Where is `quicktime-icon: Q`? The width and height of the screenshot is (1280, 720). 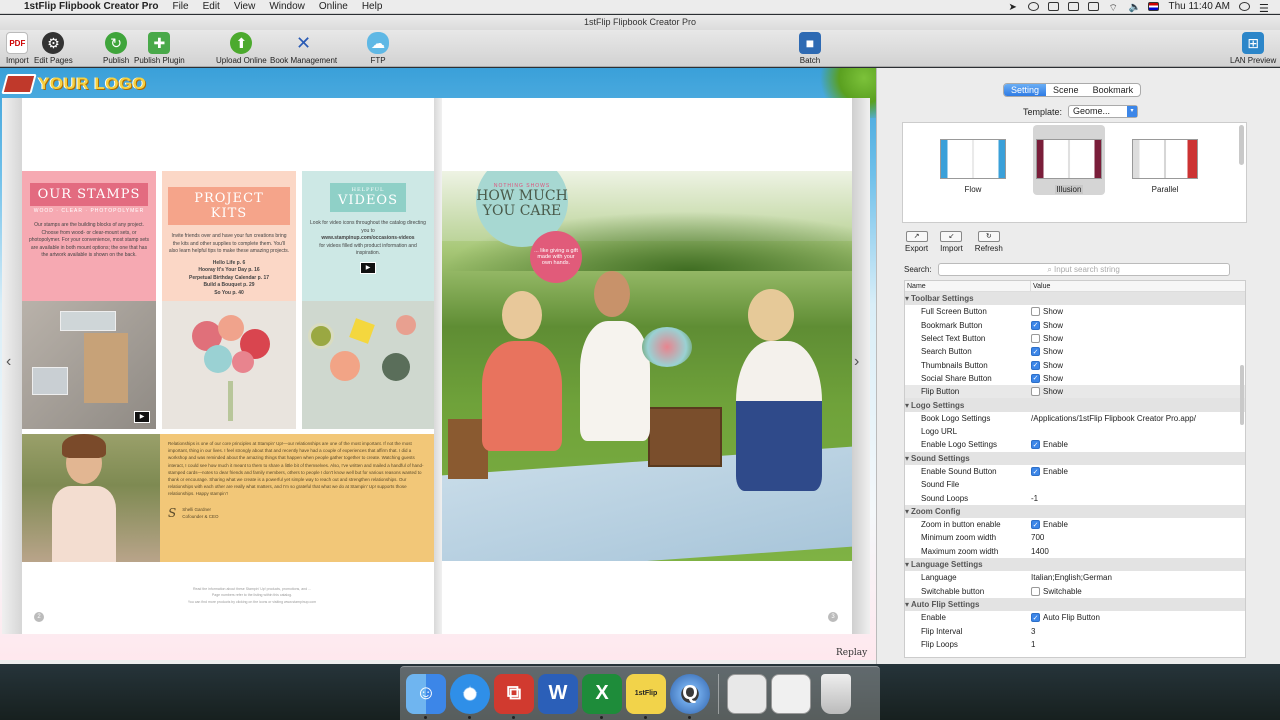 quicktime-icon: Q is located at coordinates (690, 696).